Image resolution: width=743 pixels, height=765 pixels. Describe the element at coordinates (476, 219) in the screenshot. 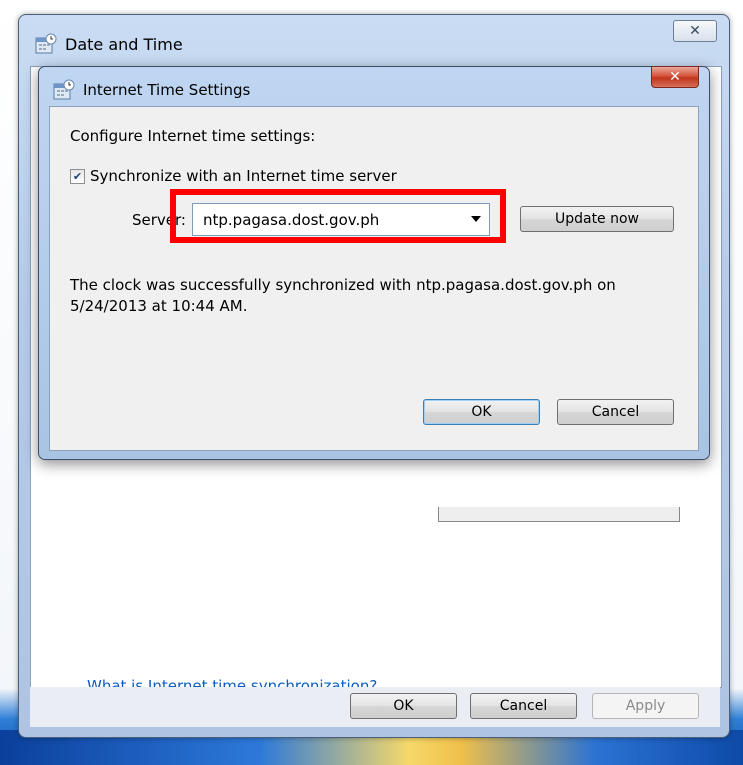

I see `chevron-down-icon` at that location.